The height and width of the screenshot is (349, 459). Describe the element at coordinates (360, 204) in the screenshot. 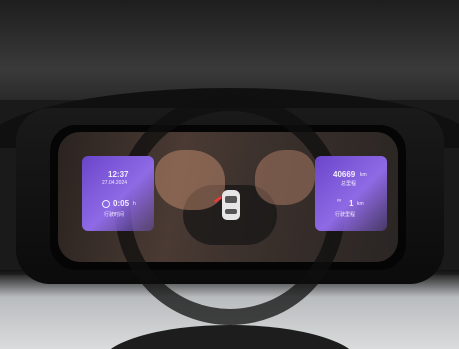

I see `trip-distance-unit: km` at that location.